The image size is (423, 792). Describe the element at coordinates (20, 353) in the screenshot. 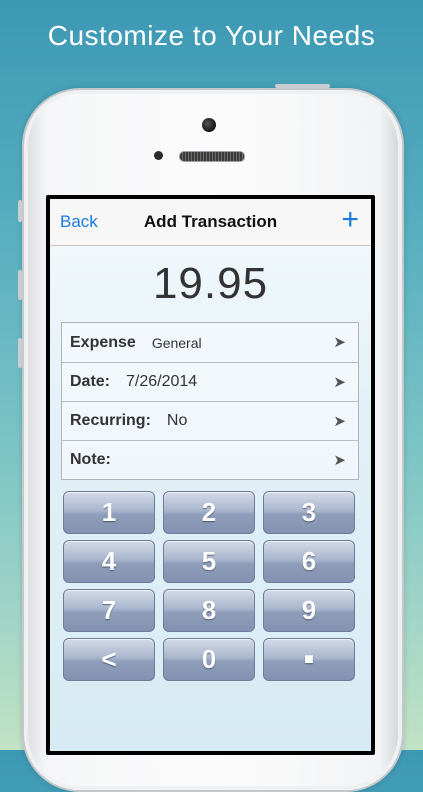

I see `volume-down-button` at that location.